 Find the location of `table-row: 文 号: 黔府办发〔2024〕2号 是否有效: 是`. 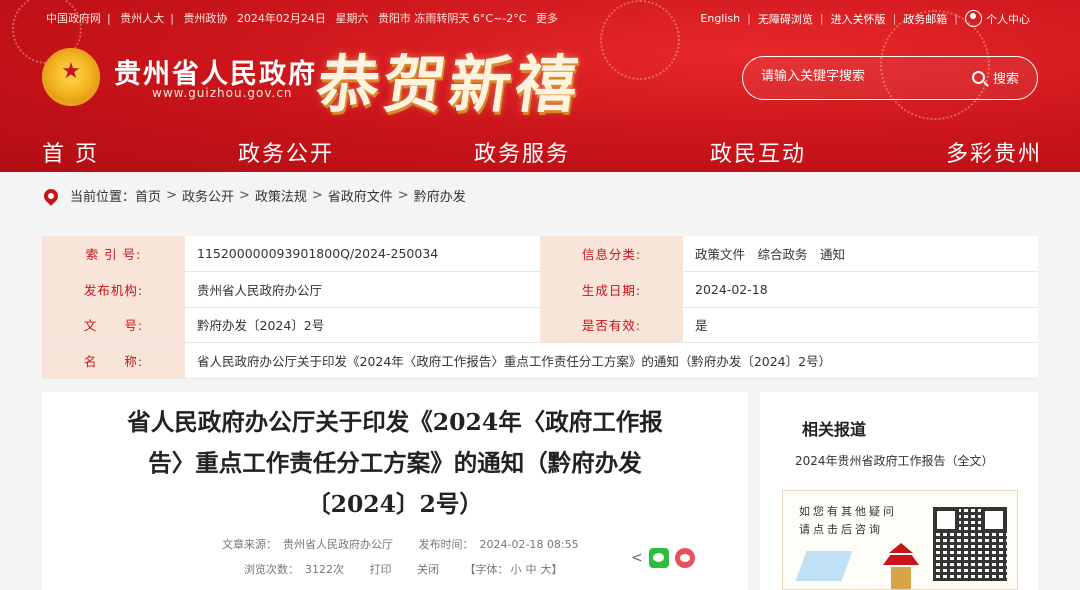

table-row: 文 号: 黔府办发〔2024〕2号 是否有效: 是 is located at coordinates (540, 325).